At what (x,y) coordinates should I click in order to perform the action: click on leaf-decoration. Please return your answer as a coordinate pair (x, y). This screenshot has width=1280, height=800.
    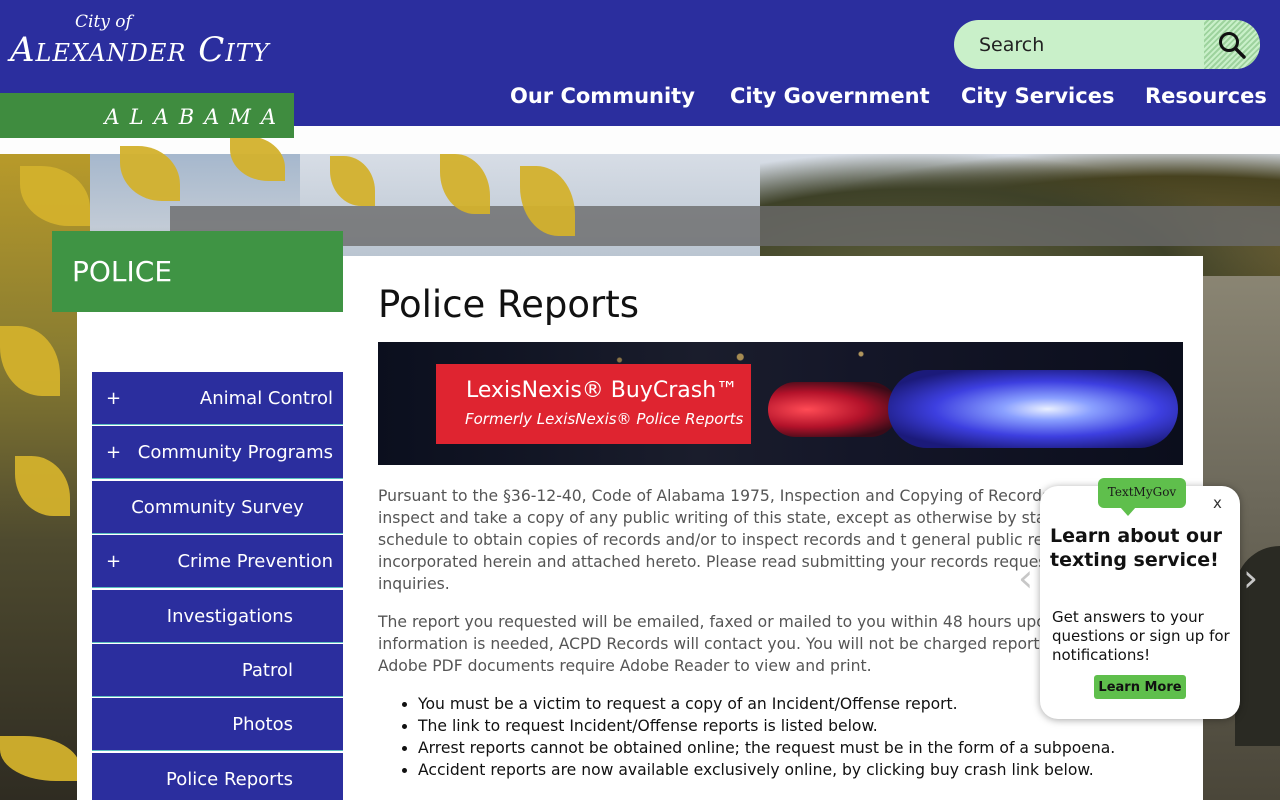
    Looking at the image, I should click on (150, 173).